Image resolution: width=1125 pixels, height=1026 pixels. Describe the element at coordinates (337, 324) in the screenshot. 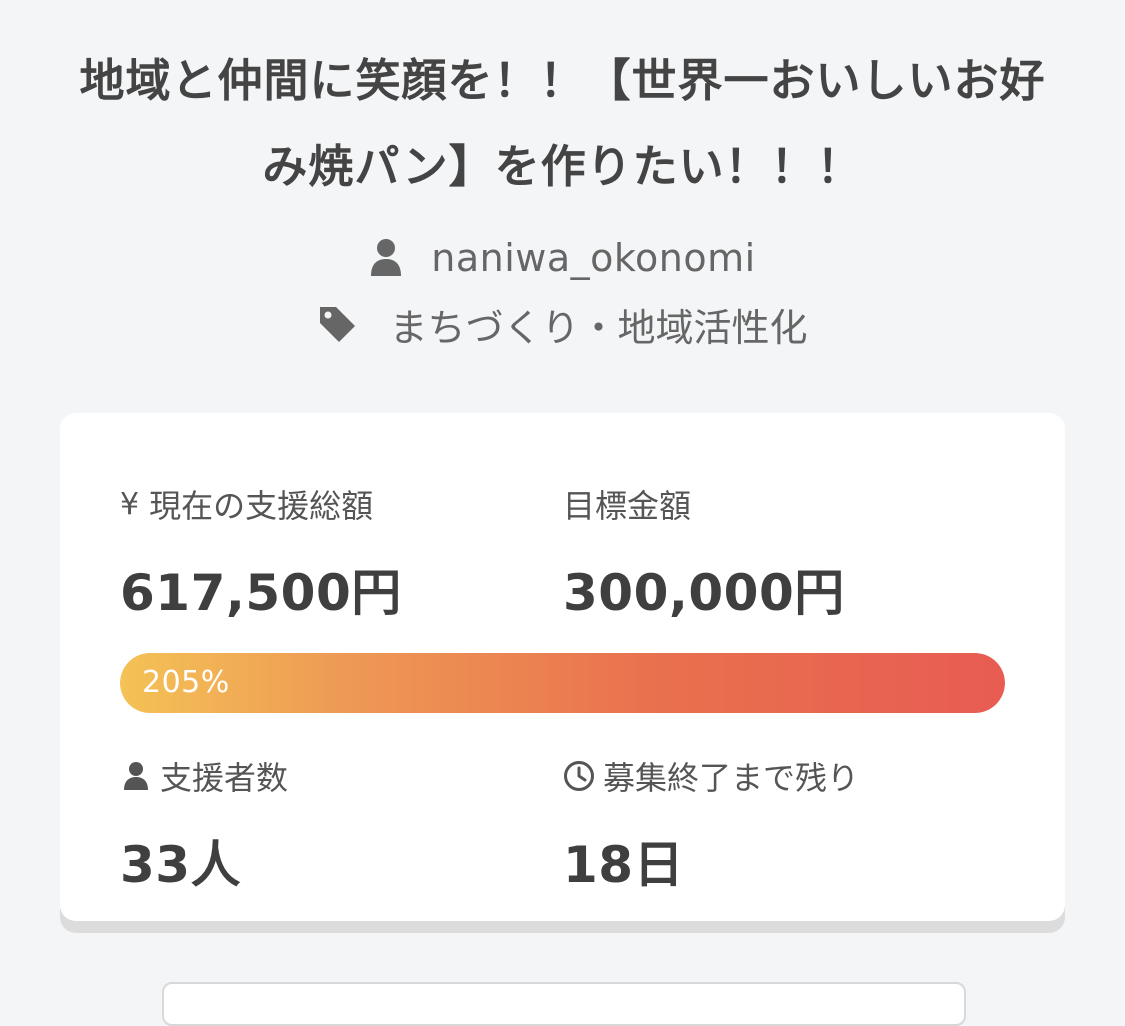

I see `tag-icon` at that location.